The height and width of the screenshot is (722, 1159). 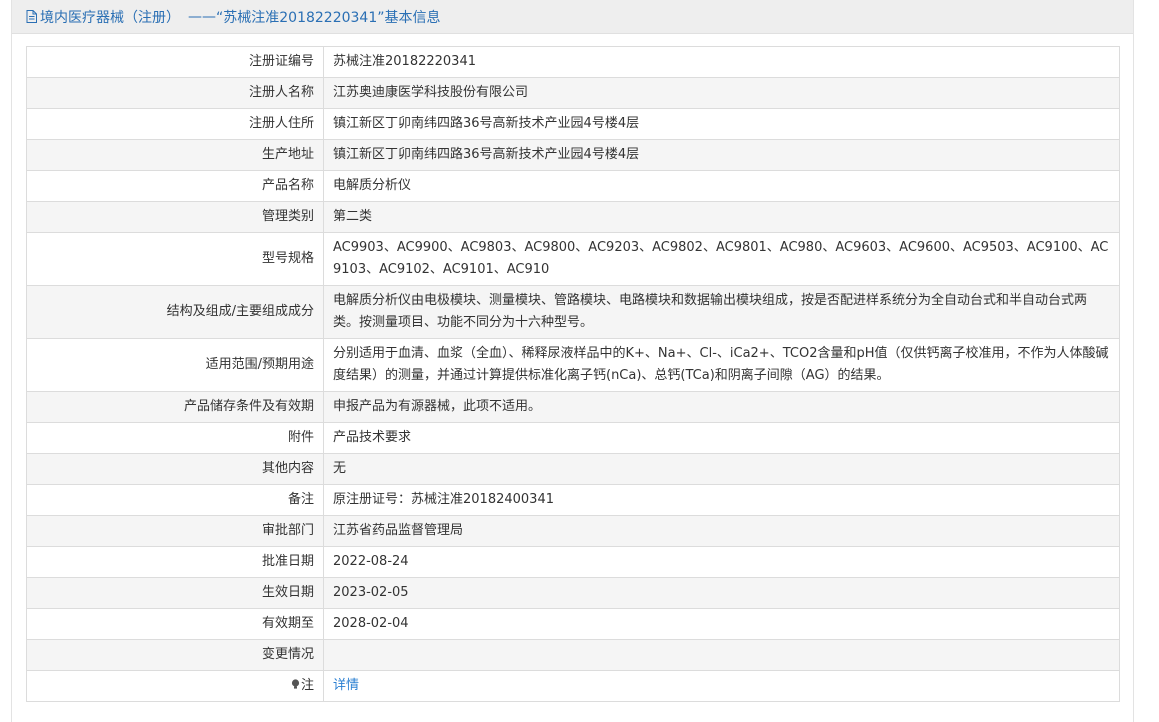 I want to click on field-label: 审批部门, so click(x=175, y=531).